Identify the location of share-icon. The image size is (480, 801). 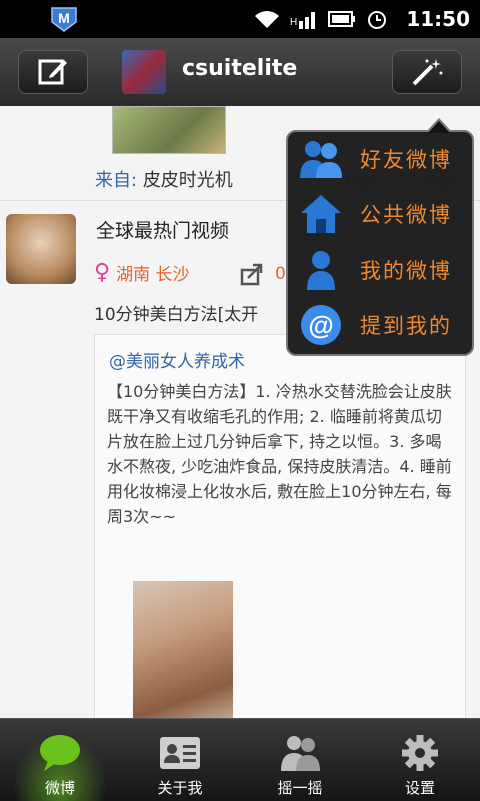
(253, 274).